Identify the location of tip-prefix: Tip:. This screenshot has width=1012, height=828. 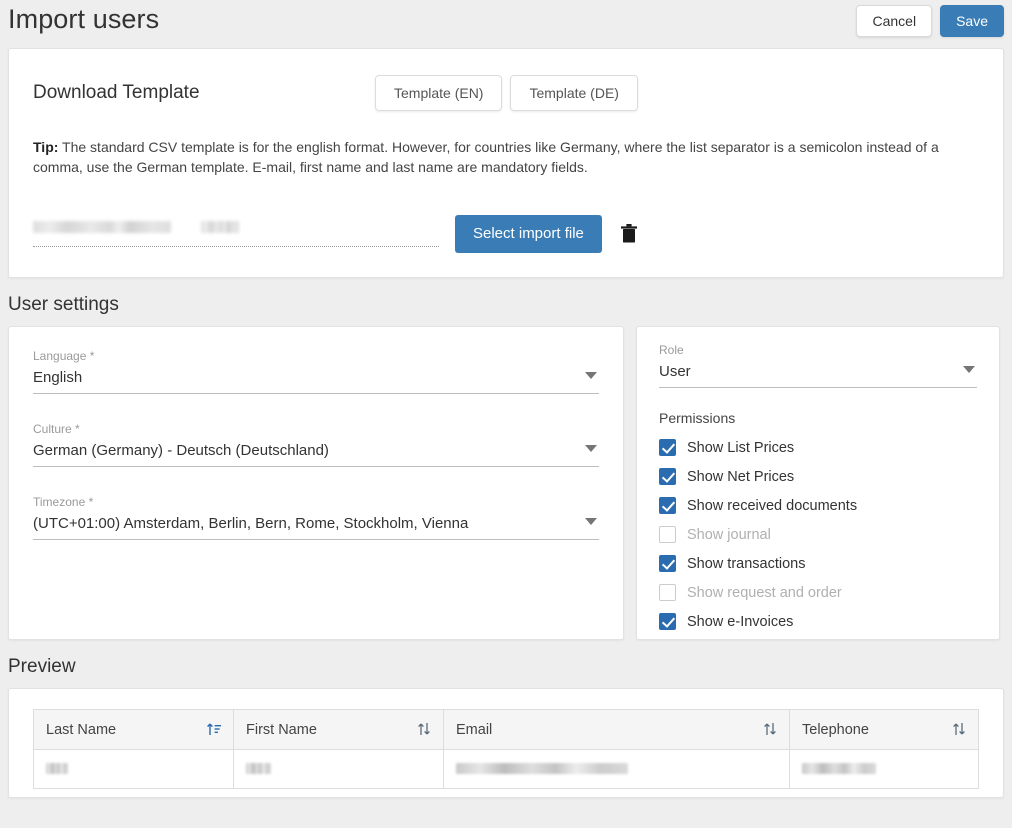
(46, 147).